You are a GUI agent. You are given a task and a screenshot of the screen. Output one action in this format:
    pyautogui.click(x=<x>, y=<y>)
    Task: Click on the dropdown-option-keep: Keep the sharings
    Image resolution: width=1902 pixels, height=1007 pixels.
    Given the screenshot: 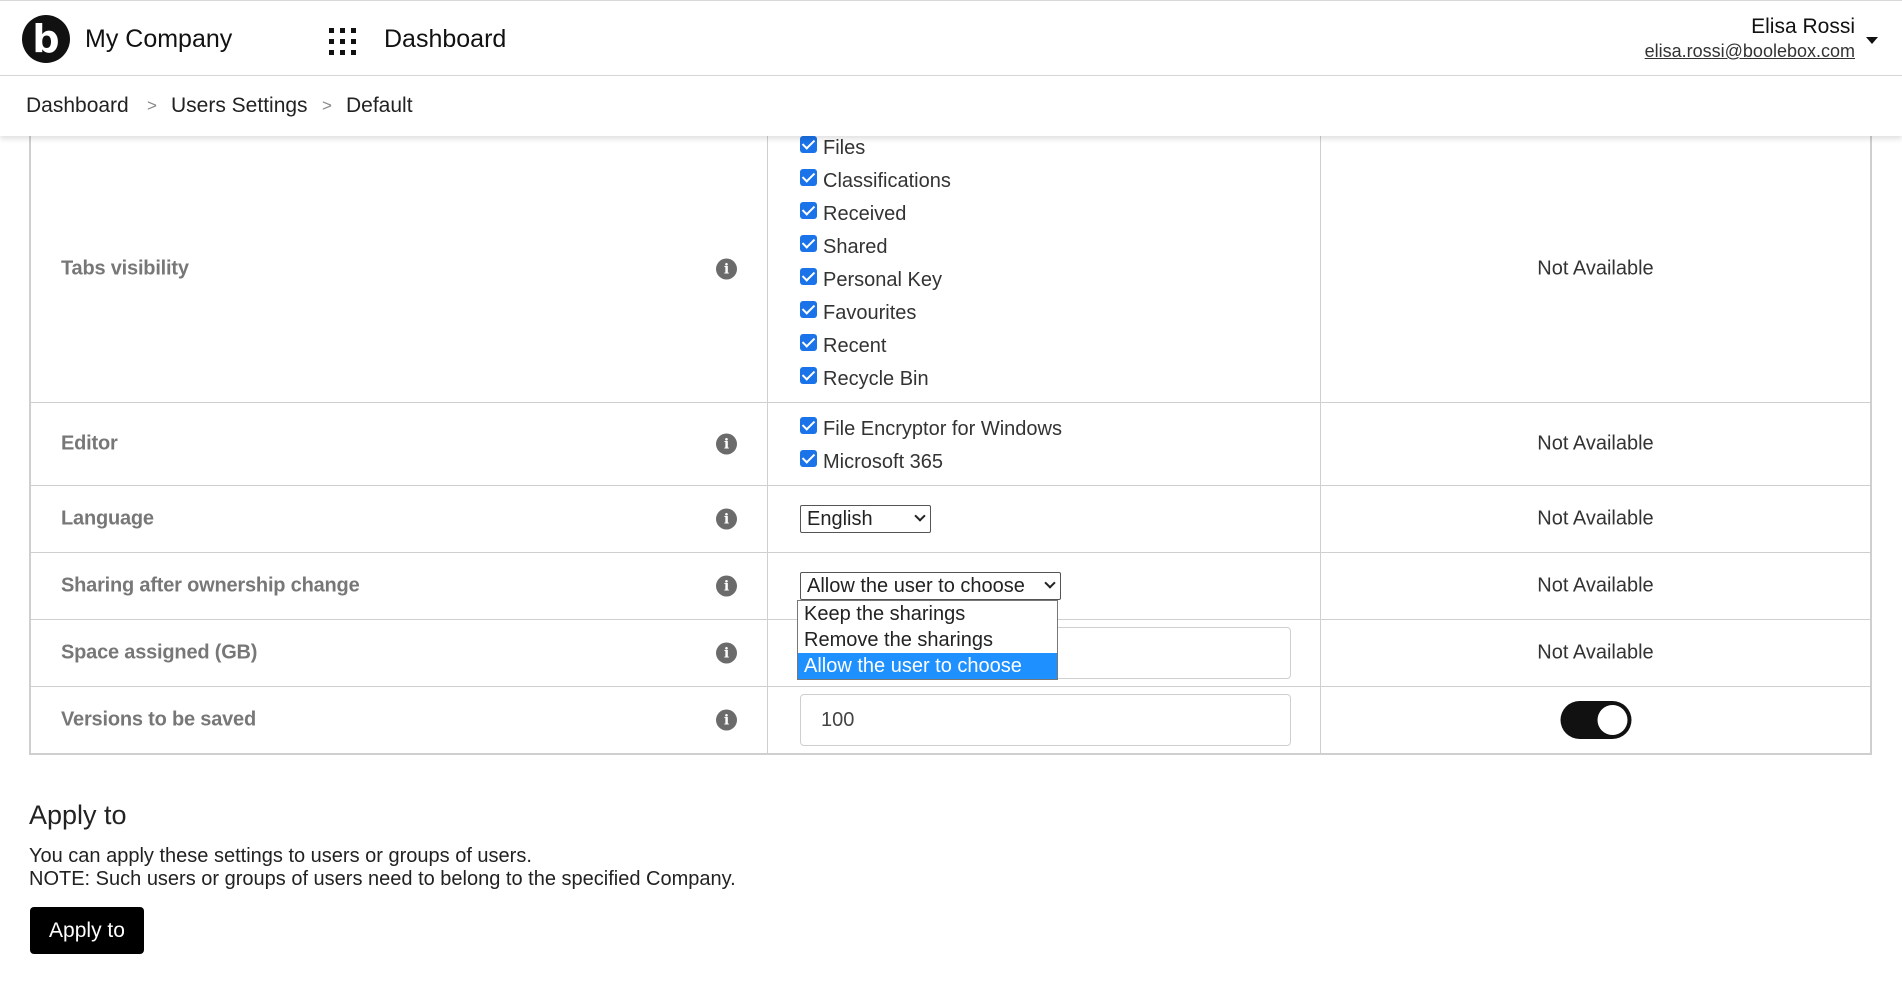 What is the action you would take?
    pyautogui.click(x=927, y=614)
    